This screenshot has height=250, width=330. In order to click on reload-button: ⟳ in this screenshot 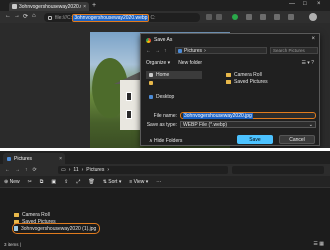, I will do `click(25, 16)`.